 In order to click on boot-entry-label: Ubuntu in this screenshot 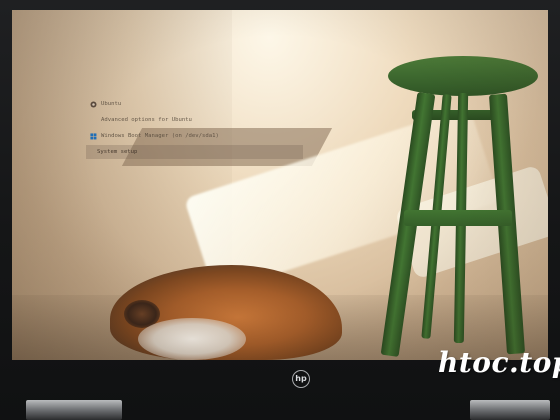, I will do `click(111, 104)`.